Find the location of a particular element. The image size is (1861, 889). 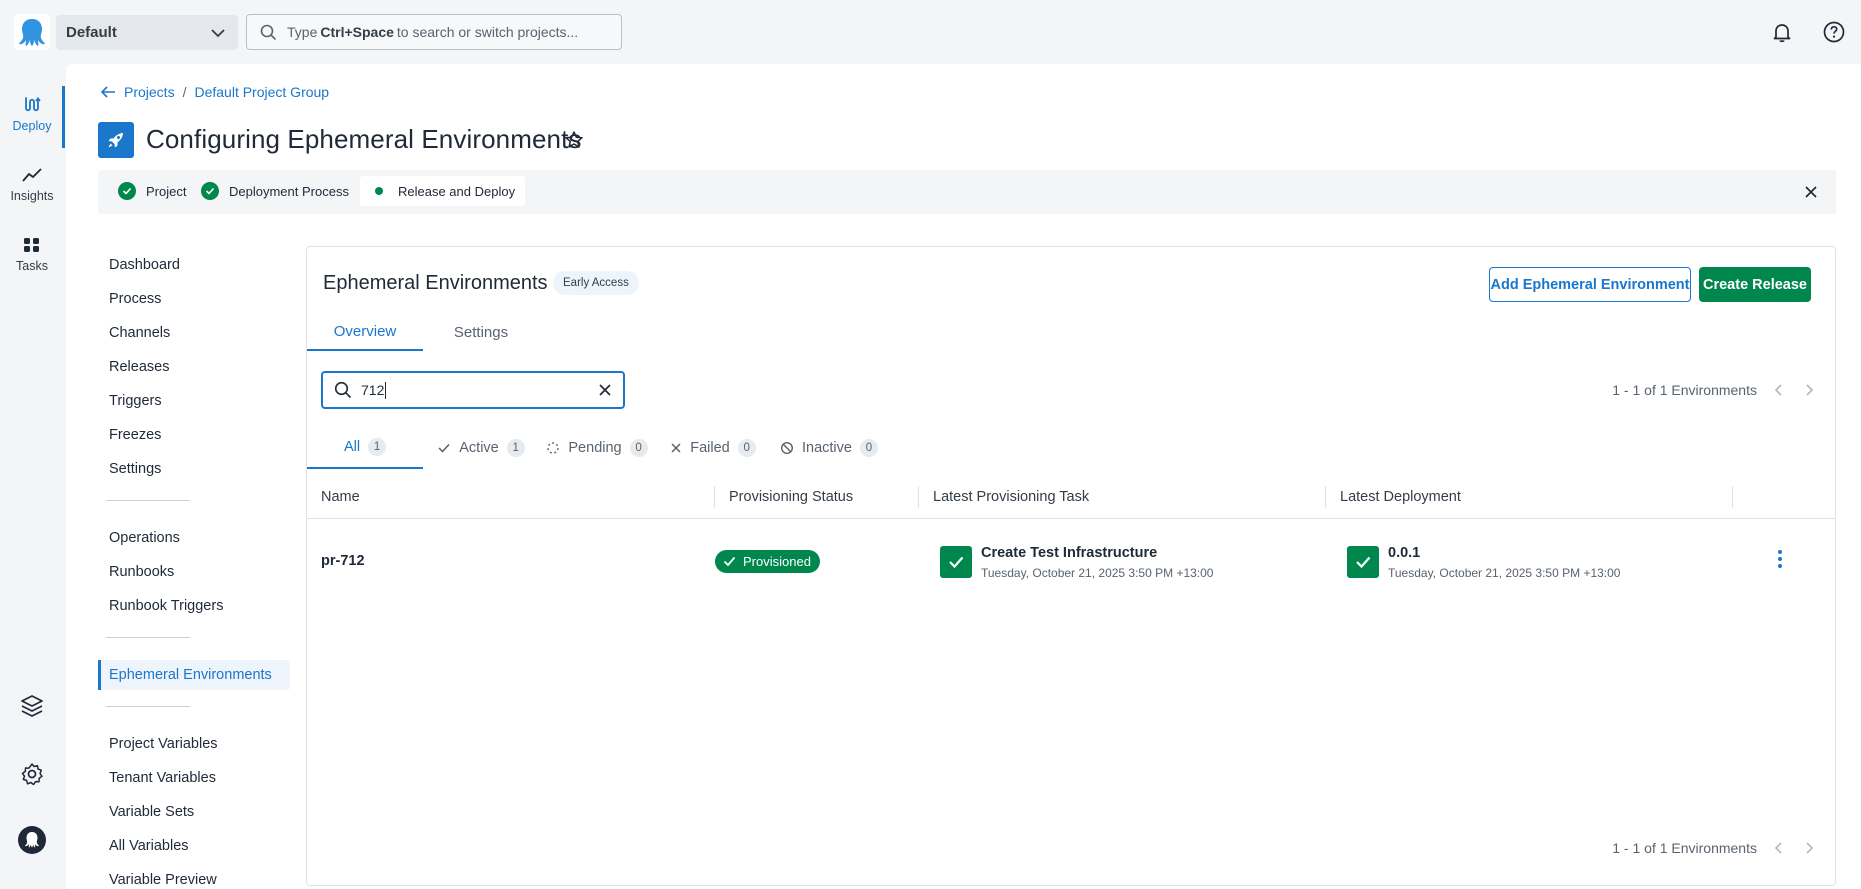

provisioning-task-link: Create Test Infrastructure is located at coordinates (1069, 553).